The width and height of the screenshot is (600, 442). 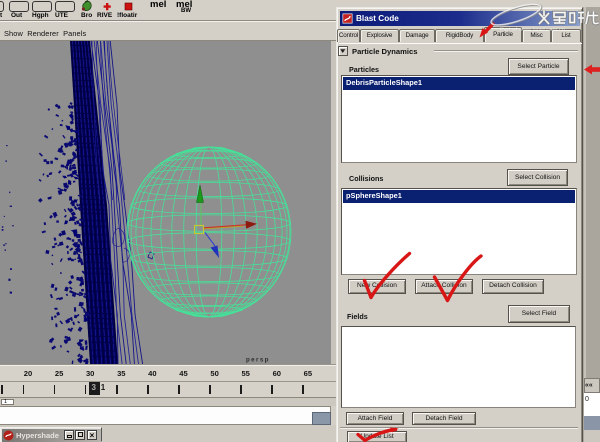 What do you see at coordinates (532, 30) in the screenshot?
I see `svg-text: Part of www.hxsd.com.cn` at bounding box center [532, 30].